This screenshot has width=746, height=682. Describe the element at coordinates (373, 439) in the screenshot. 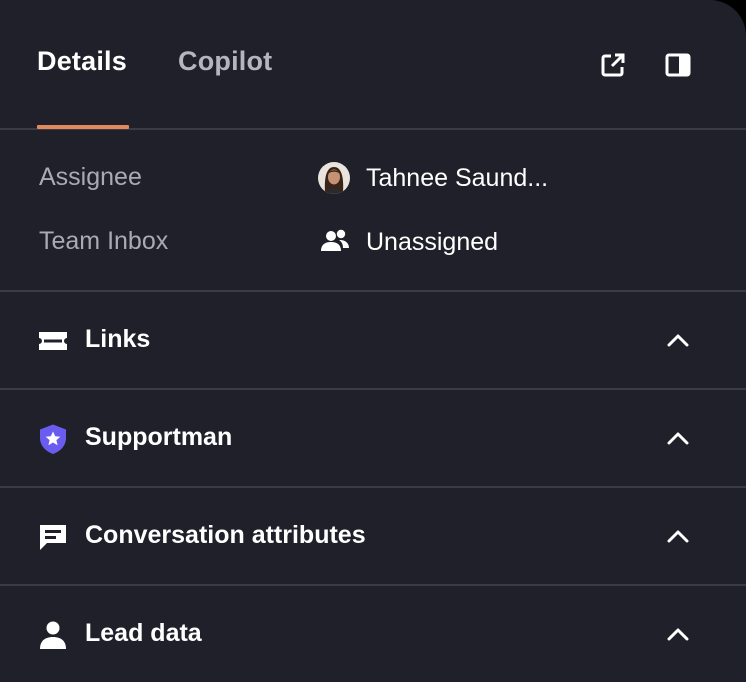

I see `section-supportman: Supportman` at that location.